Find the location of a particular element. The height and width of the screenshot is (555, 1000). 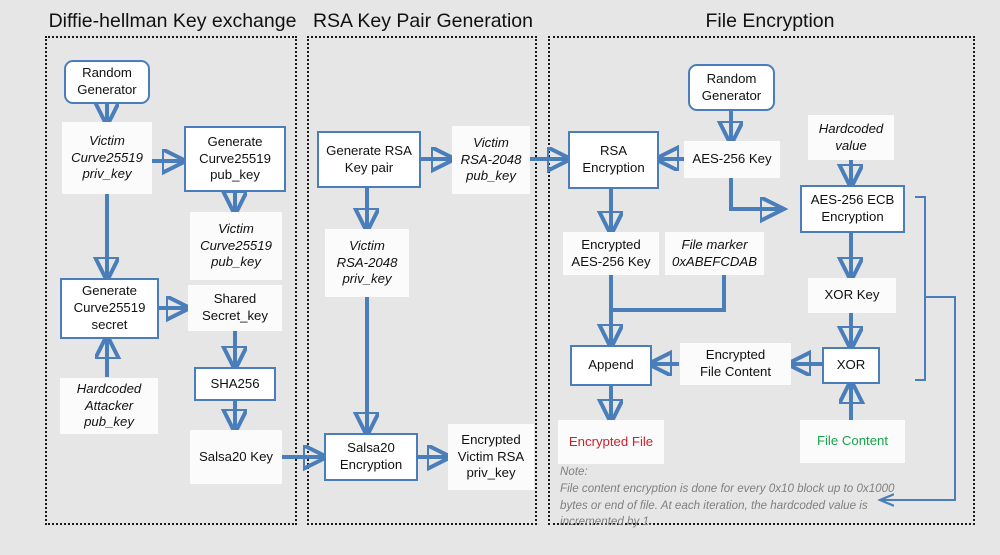

node-label: Encrypted Victim RSA priv_key is located at coordinates (491, 456).